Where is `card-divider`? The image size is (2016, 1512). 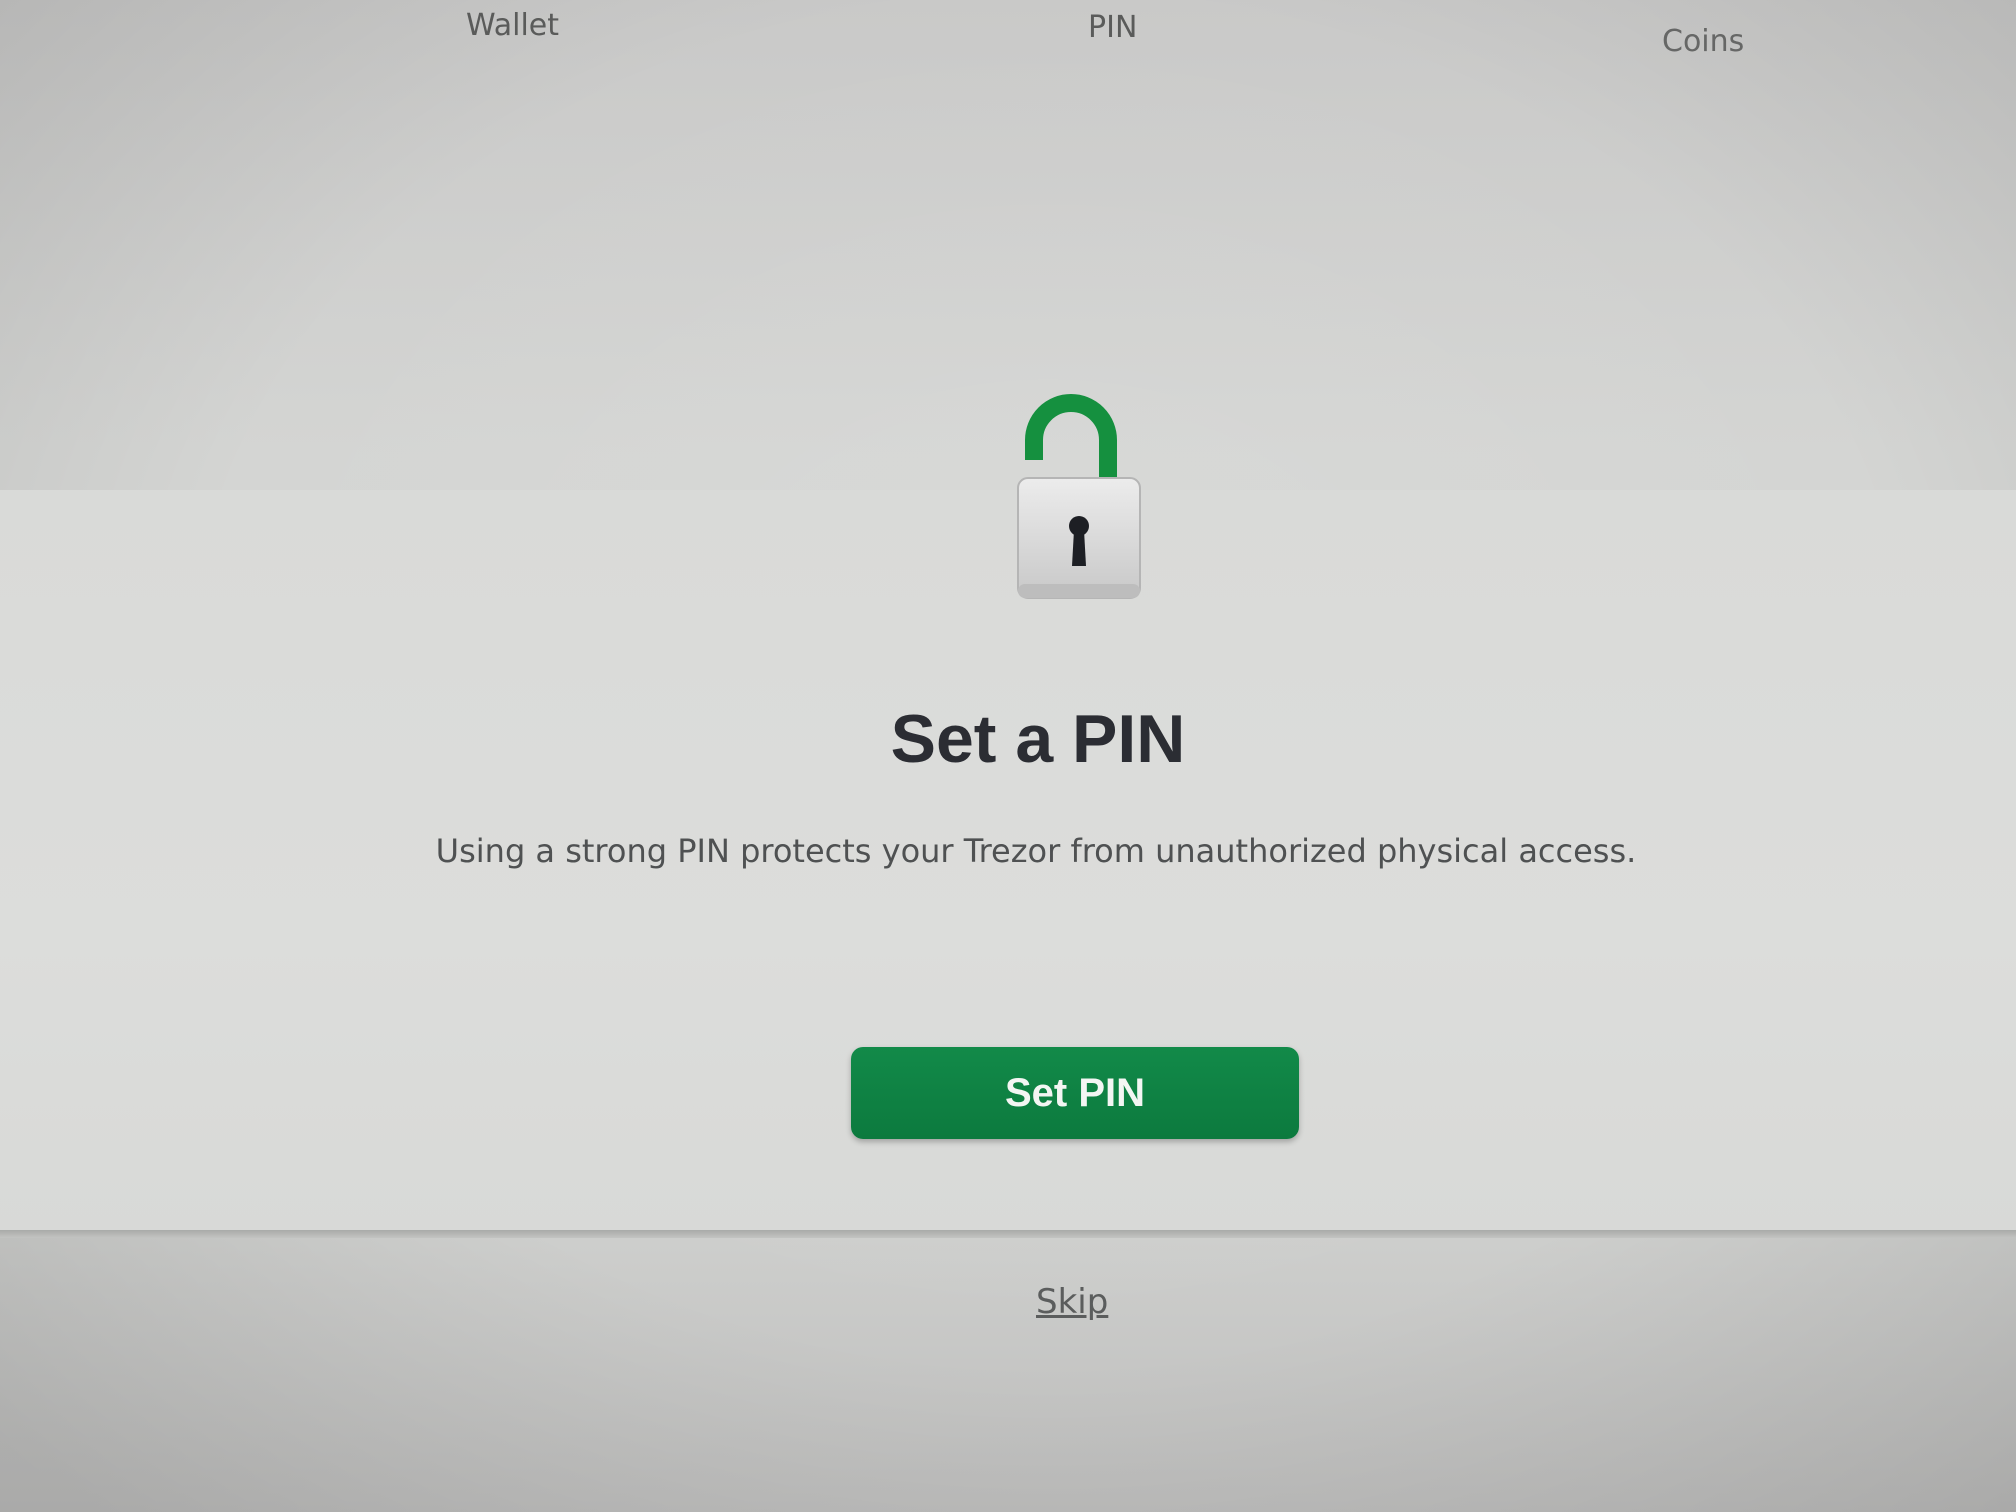 card-divider is located at coordinates (1008, 1234).